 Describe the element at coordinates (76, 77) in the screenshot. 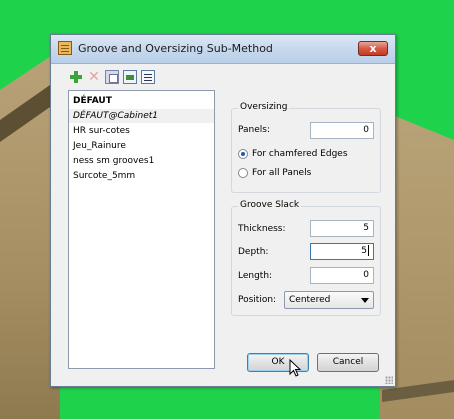

I see `add-icon` at that location.